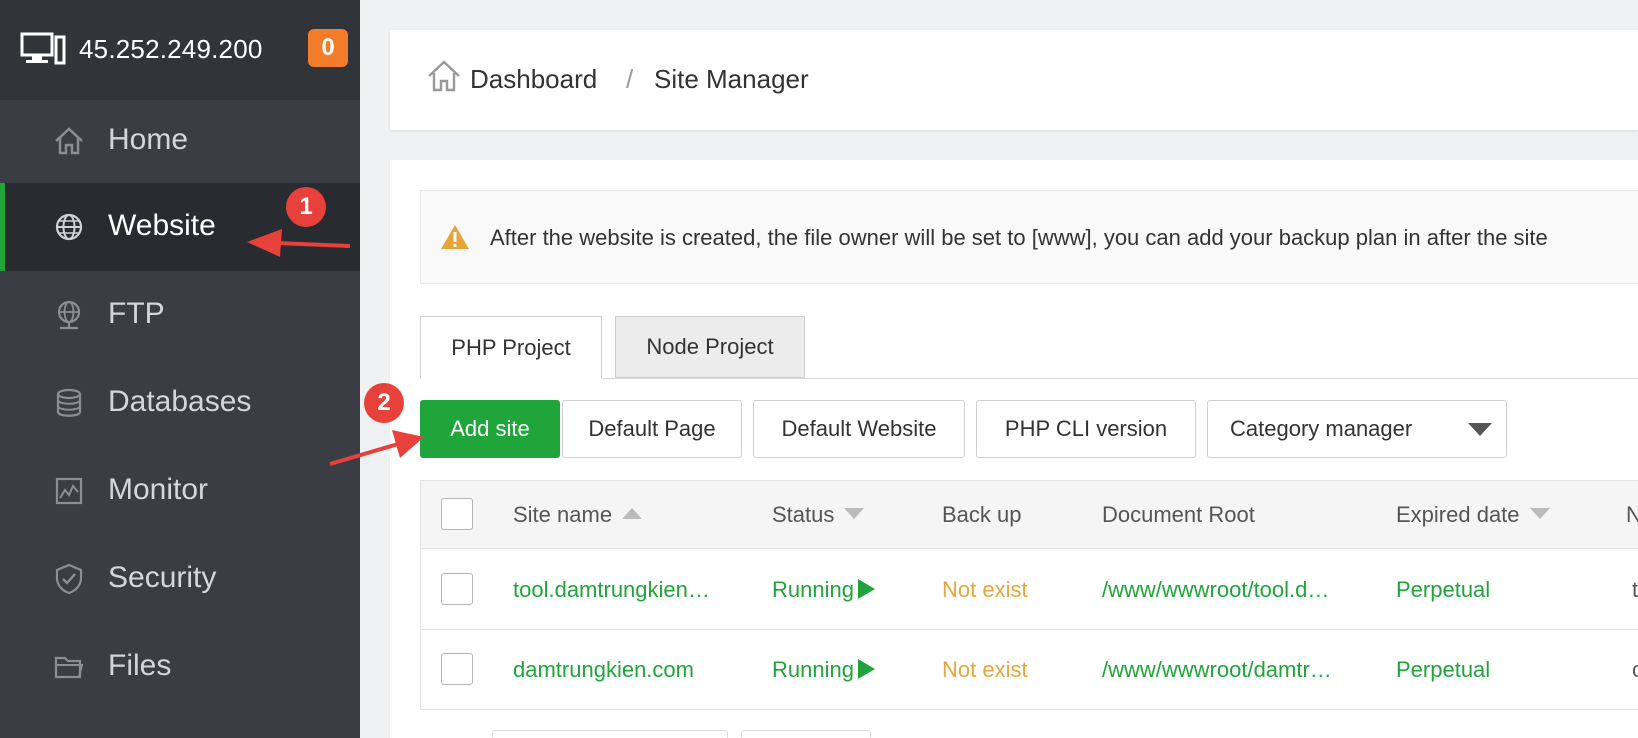  I want to click on warning-icon, so click(455, 237).